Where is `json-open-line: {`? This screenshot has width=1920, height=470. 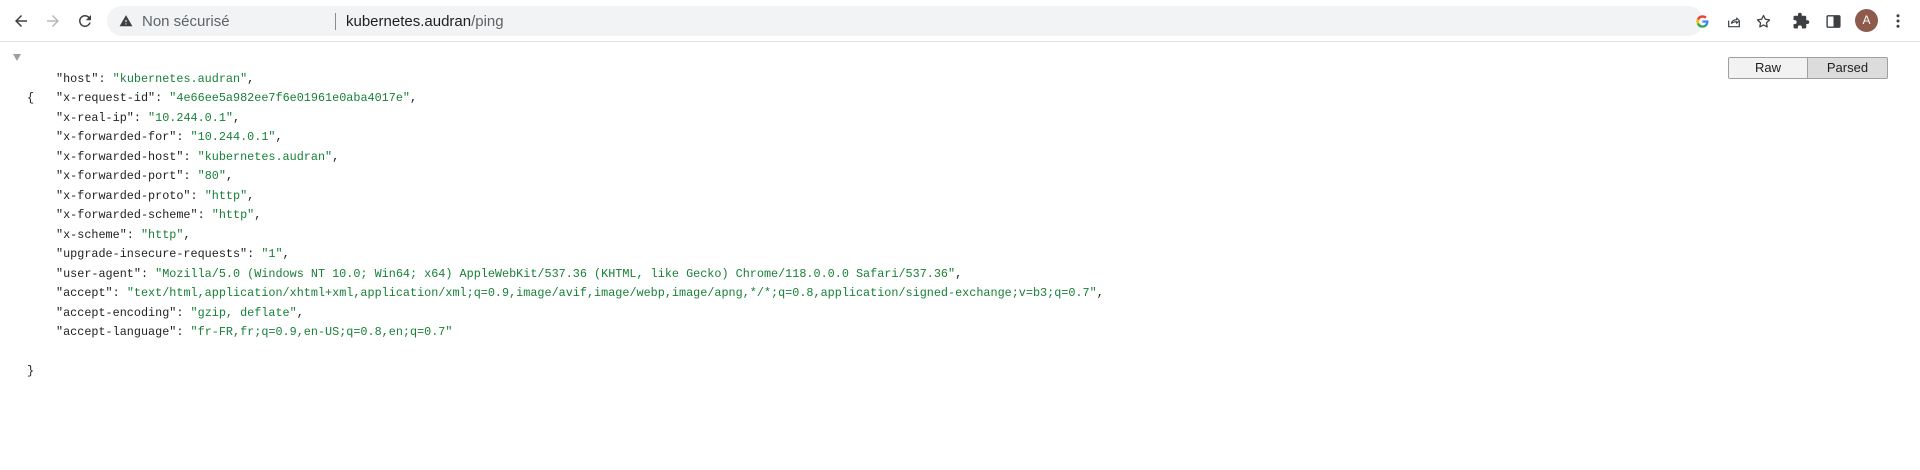 json-open-line: { is located at coordinates (850, 77).